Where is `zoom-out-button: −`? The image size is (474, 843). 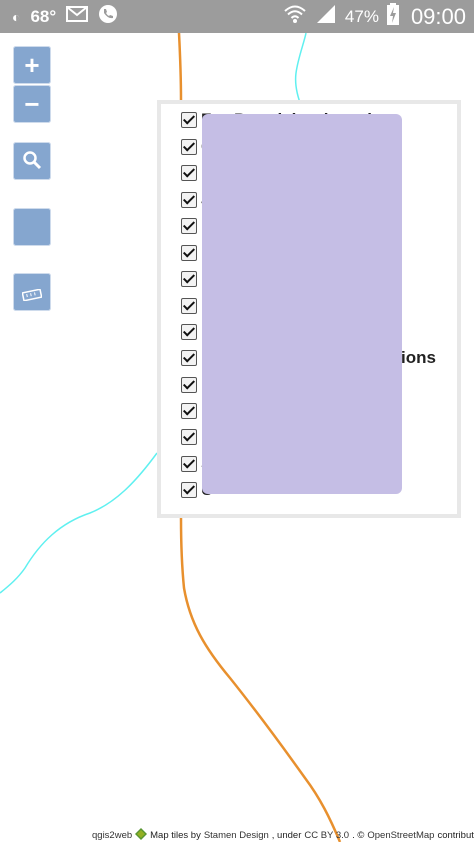
zoom-out-button: − is located at coordinates (32, 104).